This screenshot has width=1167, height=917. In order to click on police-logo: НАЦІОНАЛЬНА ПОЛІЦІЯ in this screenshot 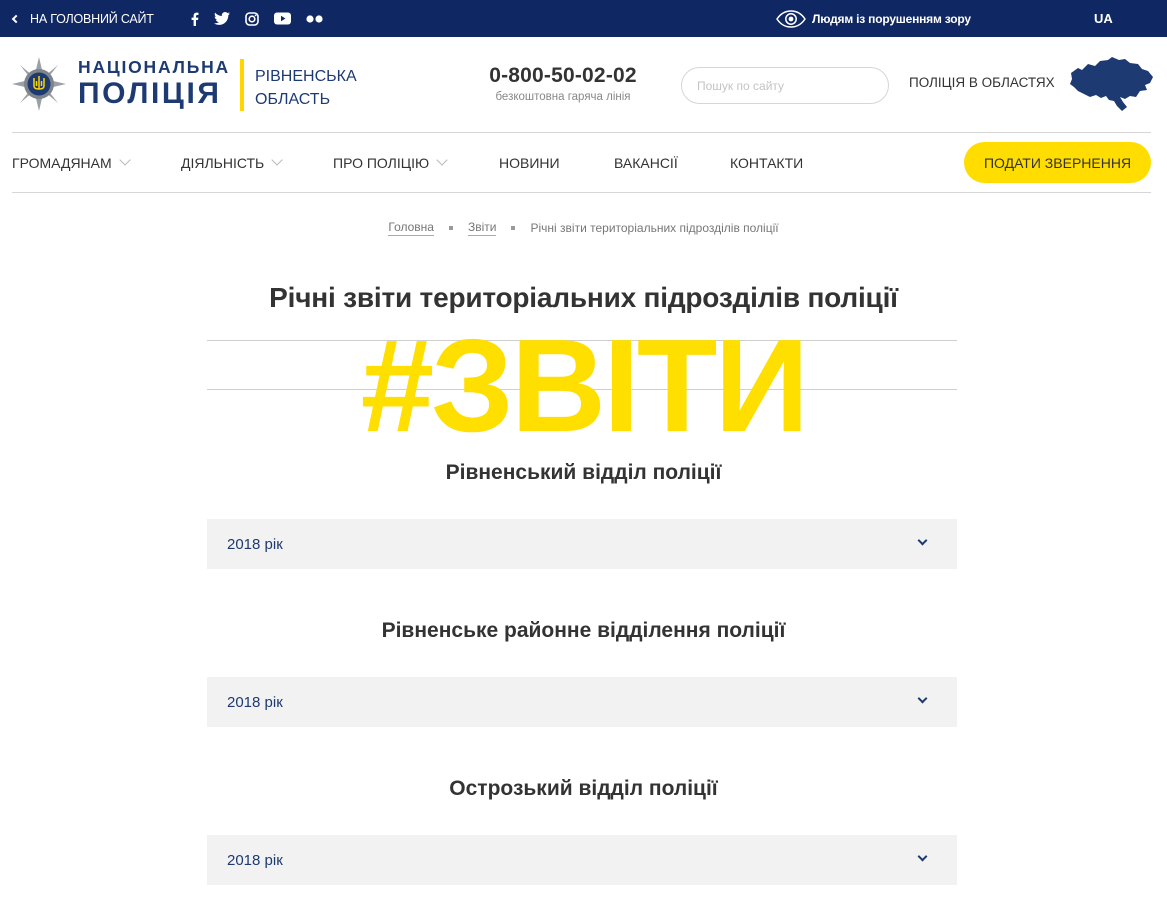, I will do `click(121, 84)`.